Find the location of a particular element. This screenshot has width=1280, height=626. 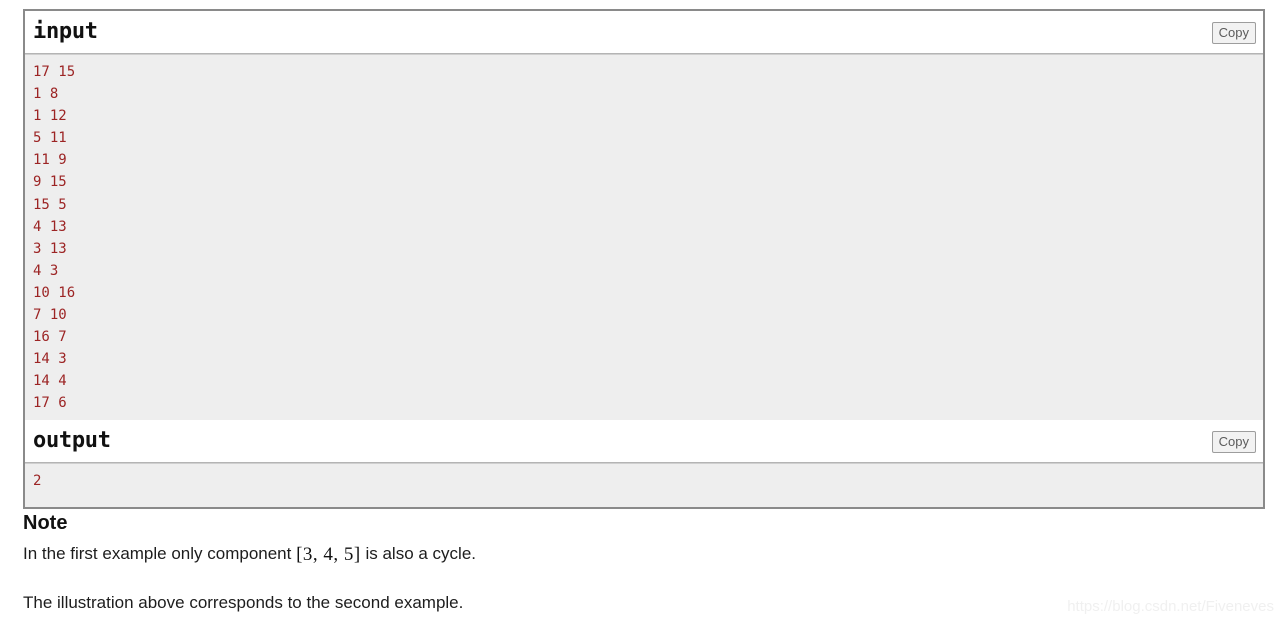

copy-input-button: Copy is located at coordinates (1233, 33).